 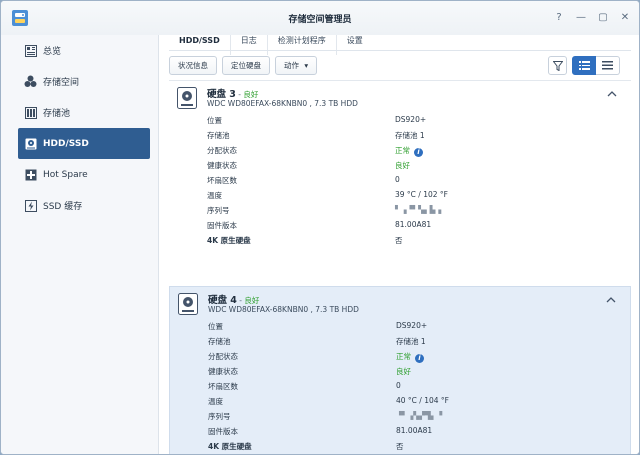 I want to click on detail-view-button, so click(x=584, y=65).